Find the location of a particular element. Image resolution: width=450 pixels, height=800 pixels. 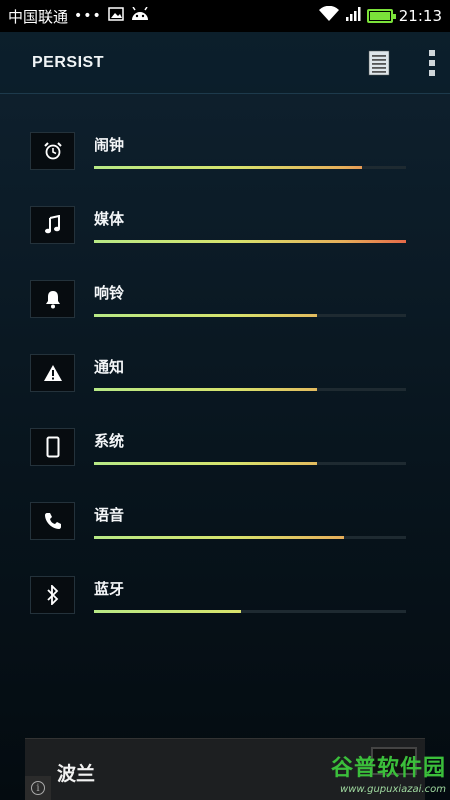

overflow-menu-icon is located at coordinates (432, 62).